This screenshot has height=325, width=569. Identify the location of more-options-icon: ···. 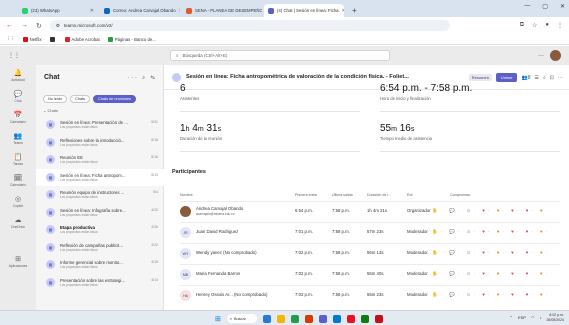
(541, 56).